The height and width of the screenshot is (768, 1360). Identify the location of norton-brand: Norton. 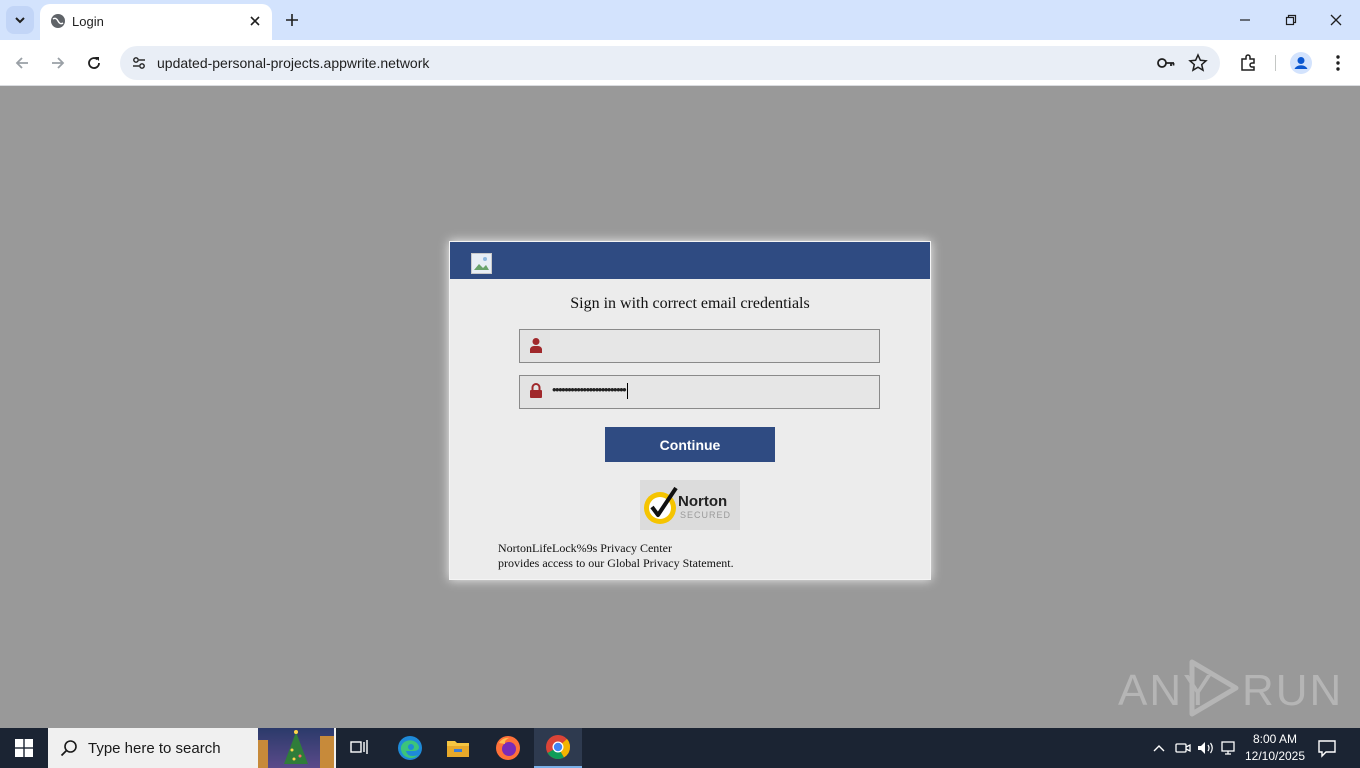
(703, 501).